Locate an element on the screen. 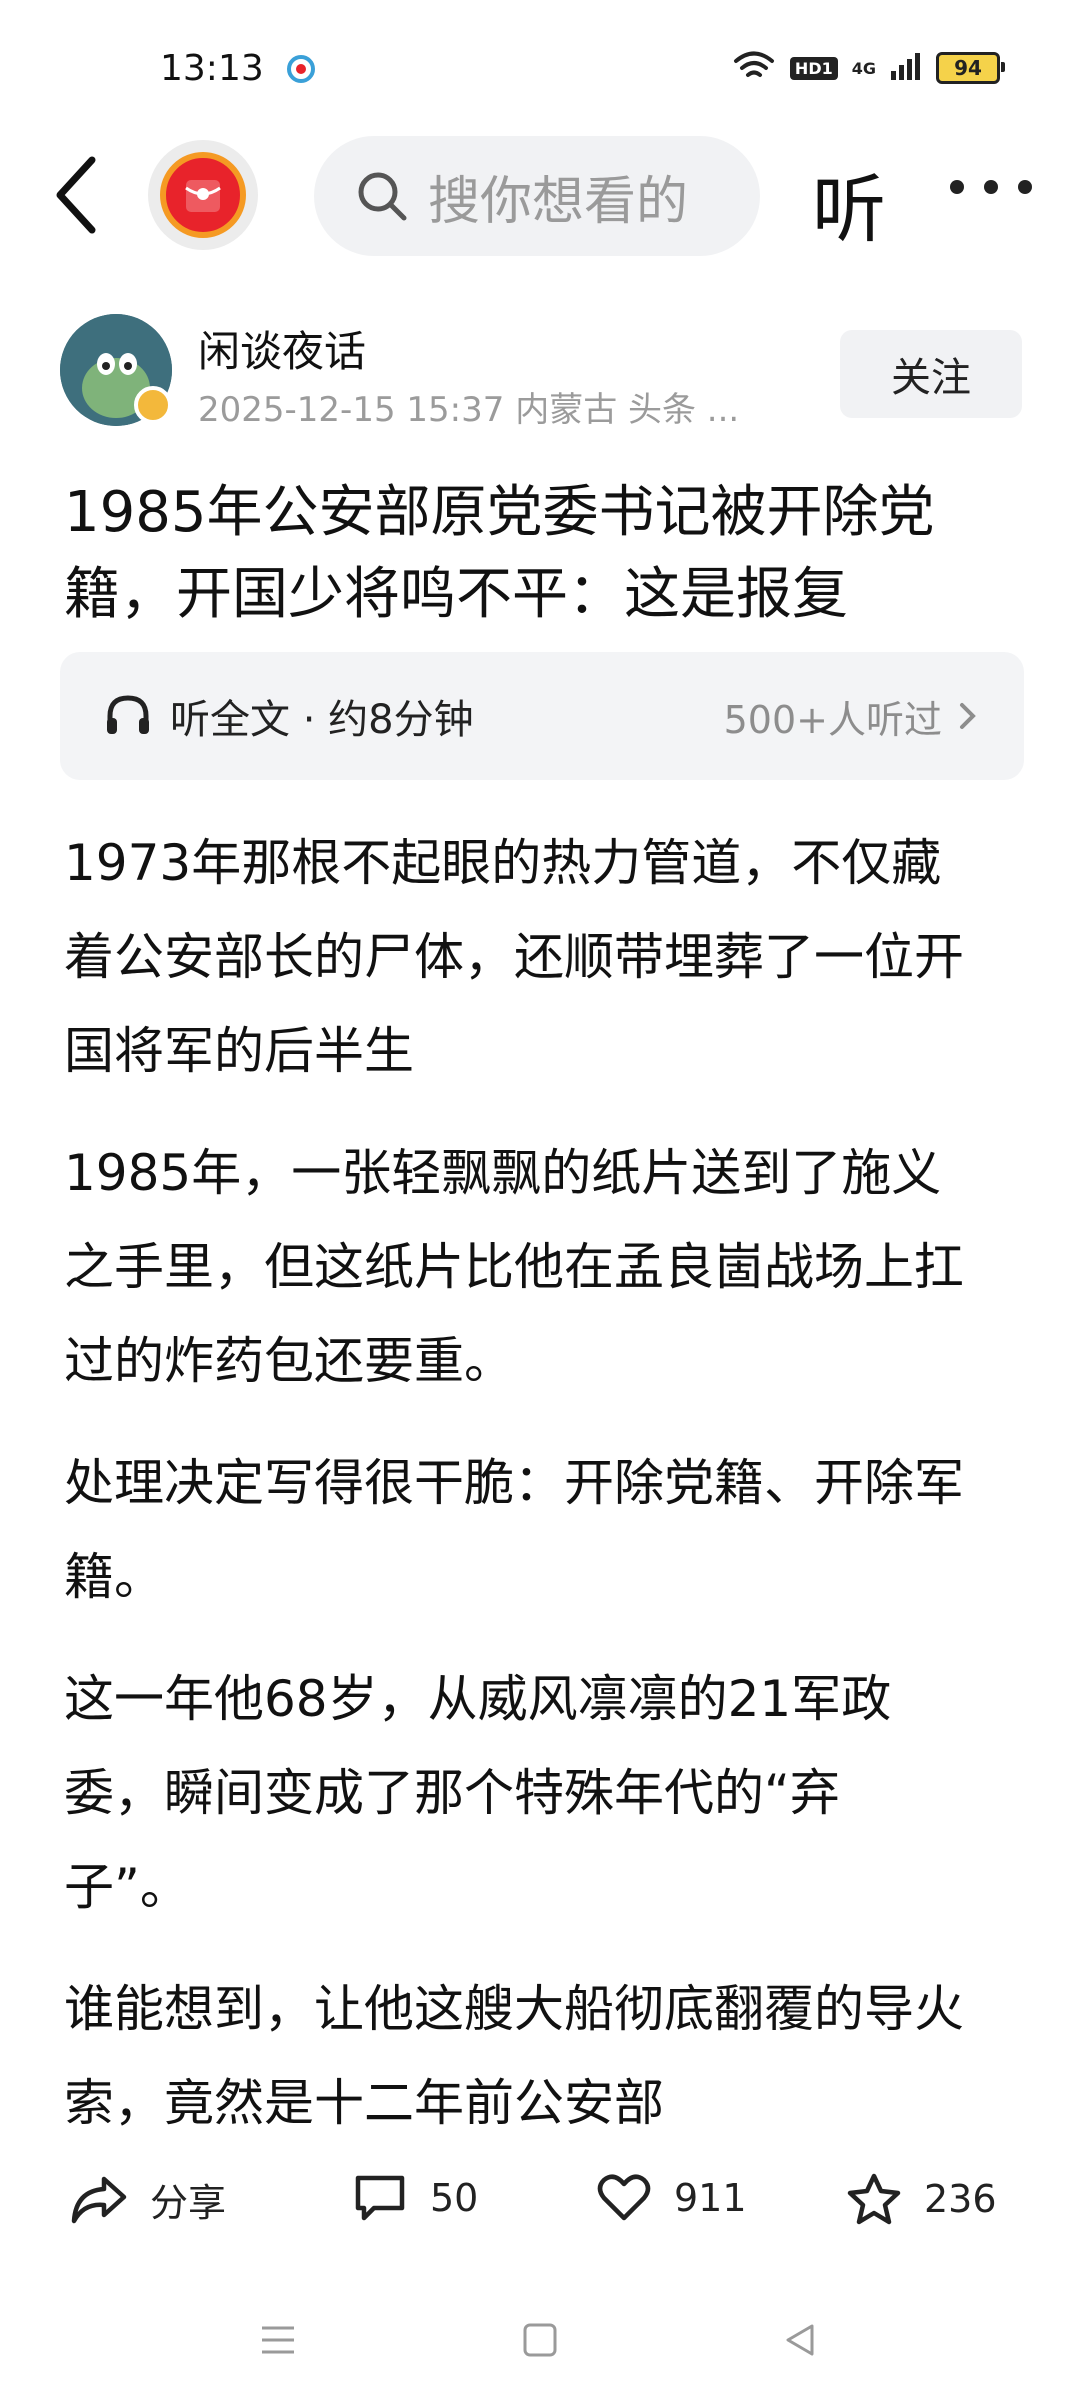  follow-button: 关注 is located at coordinates (931, 374).